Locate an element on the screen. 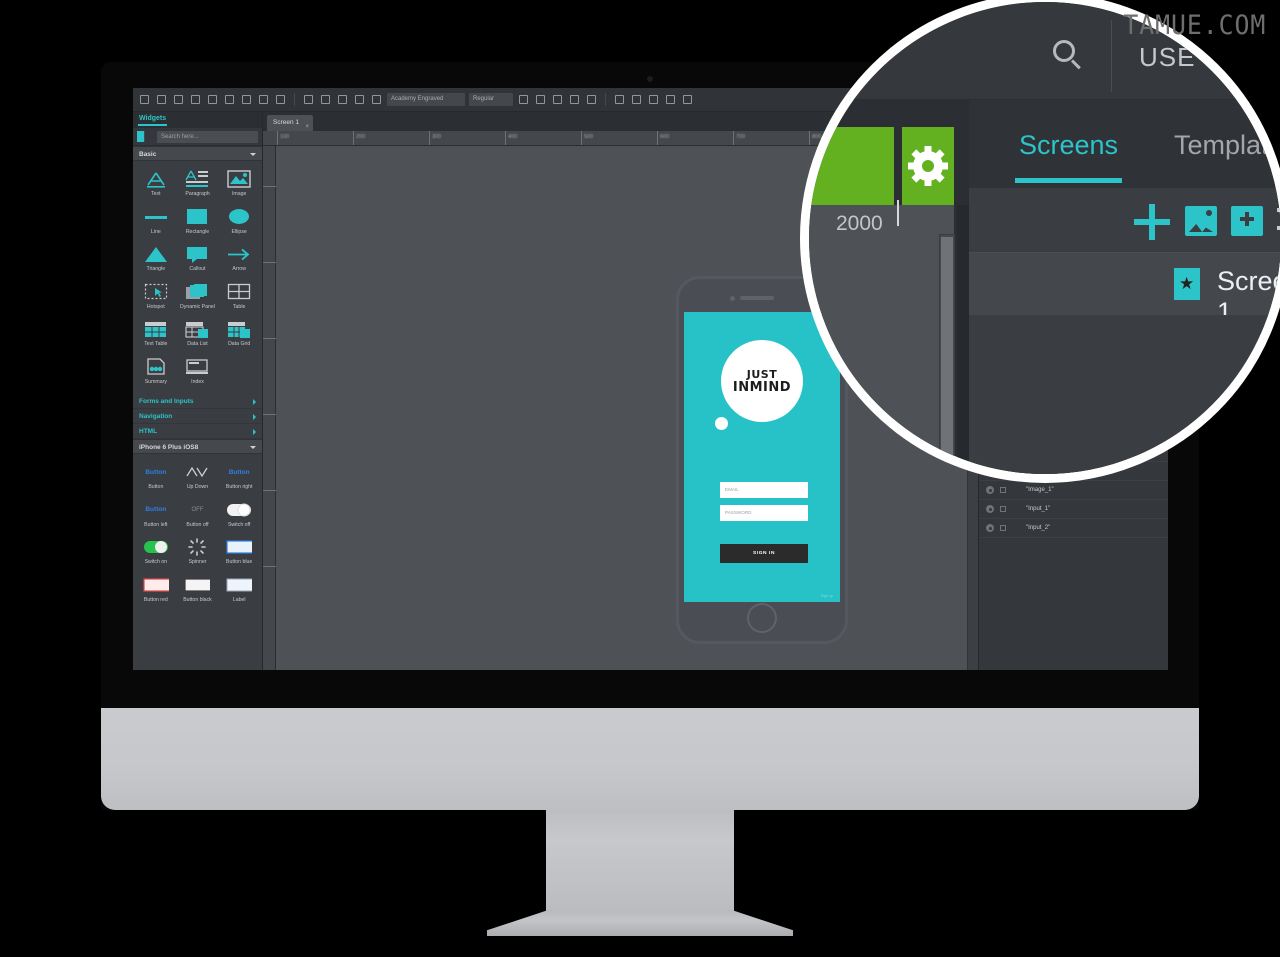 The width and height of the screenshot is (1280, 957). magnified-canvas is located at coordinates (881, 339).